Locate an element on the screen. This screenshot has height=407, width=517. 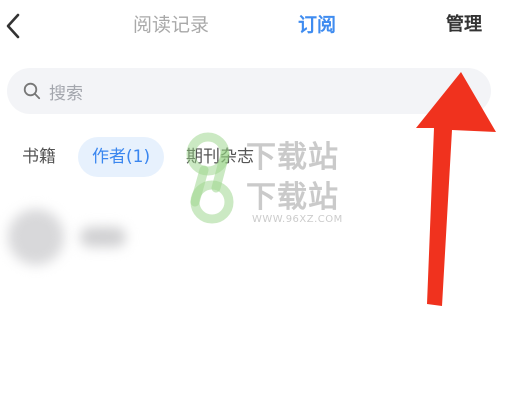
back-button is located at coordinates (13, 26).